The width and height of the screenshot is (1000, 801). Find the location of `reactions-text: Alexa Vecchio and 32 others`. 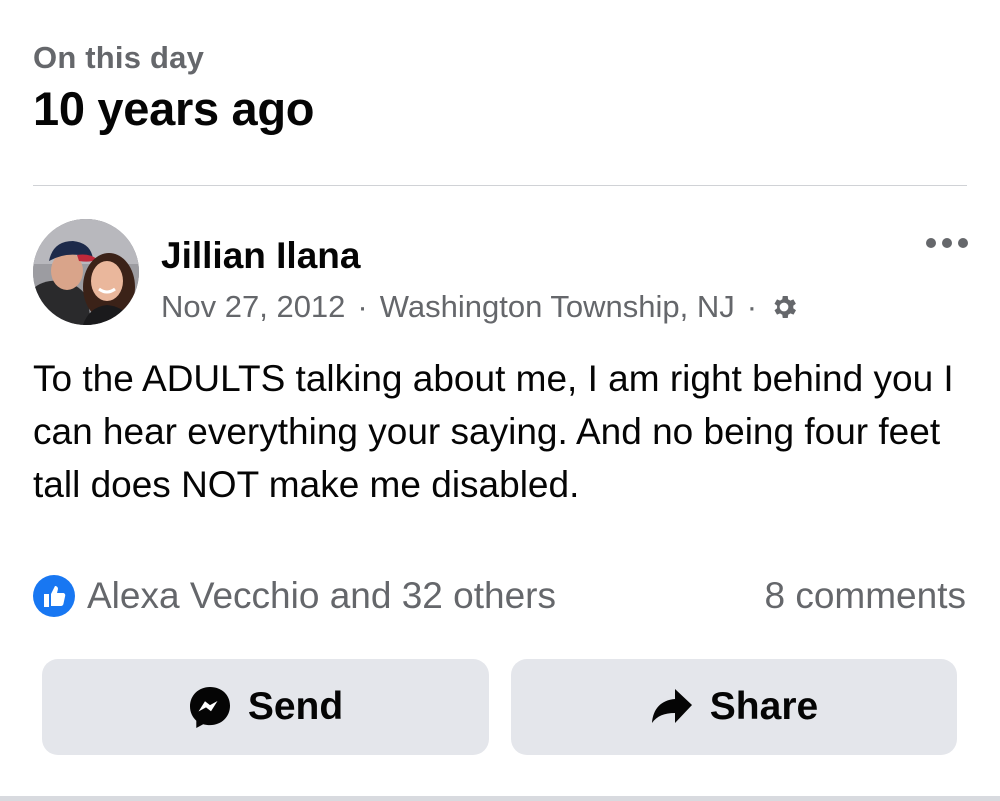

reactions-text: Alexa Vecchio and 32 others is located at coordinates (321, 595).